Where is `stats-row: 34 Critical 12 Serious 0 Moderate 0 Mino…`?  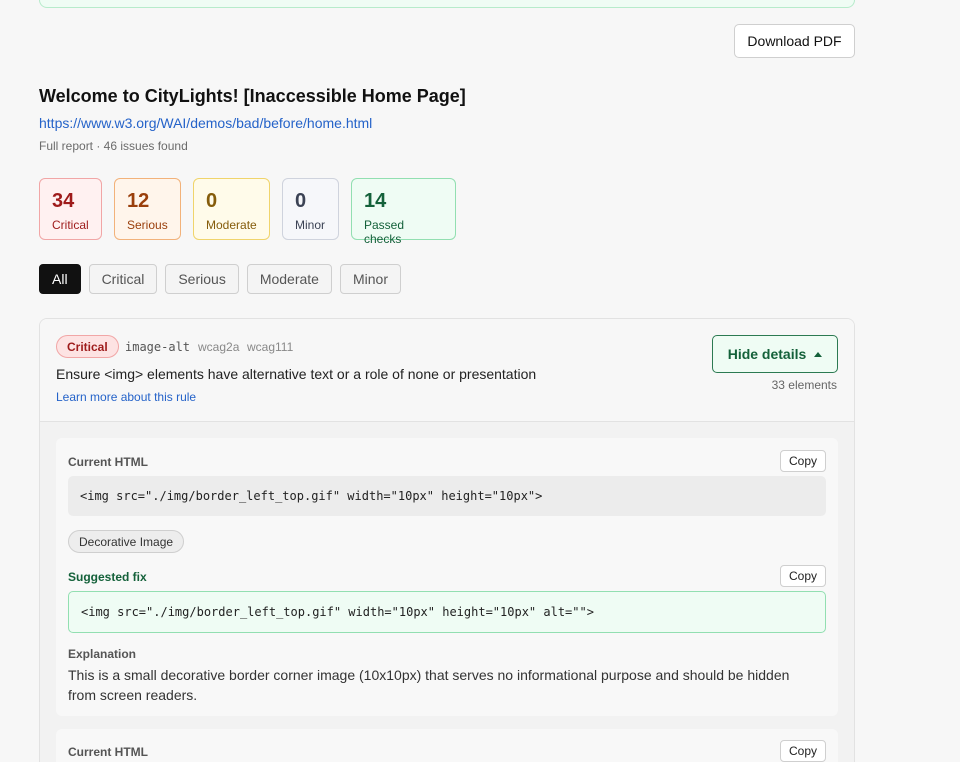
stats-row: 34 Critical 12 Serious 0 Moderate 0 Mino… is located at coordinates (247, 212).